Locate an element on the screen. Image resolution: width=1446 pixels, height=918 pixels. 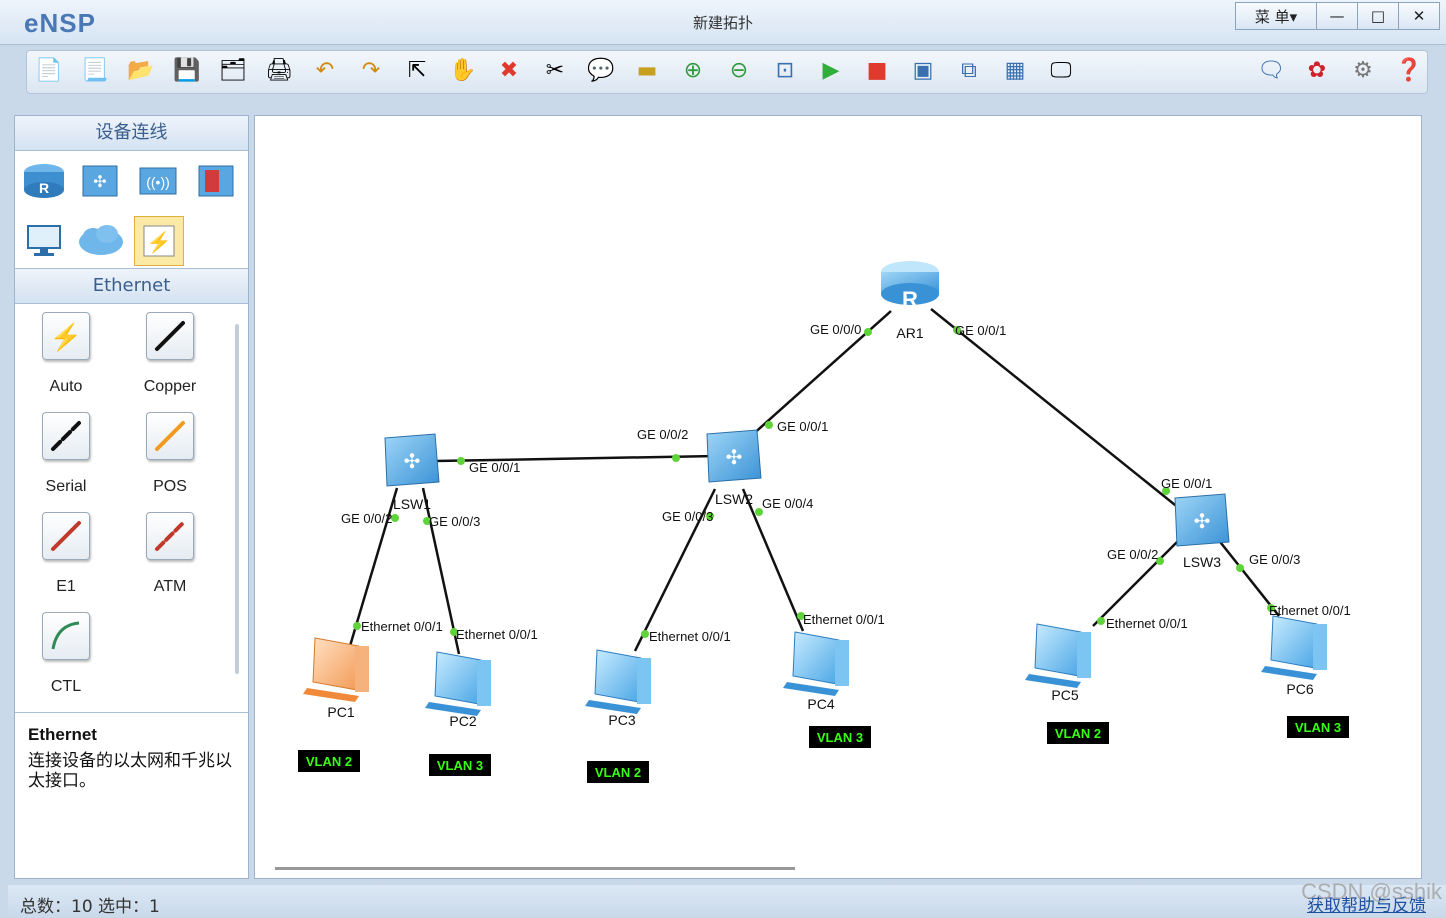
ctl-cable: CTL is located at coordinates (66, 653).